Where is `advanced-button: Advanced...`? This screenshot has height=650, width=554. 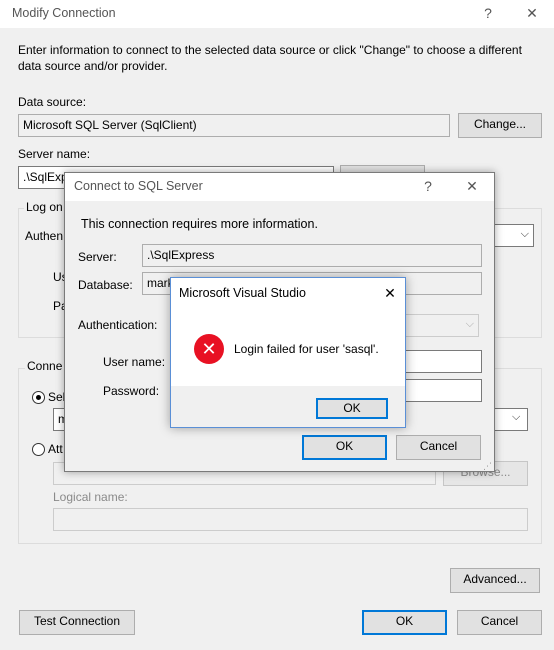 advanced-button: Advanced... is located at coordinates (495, 580).